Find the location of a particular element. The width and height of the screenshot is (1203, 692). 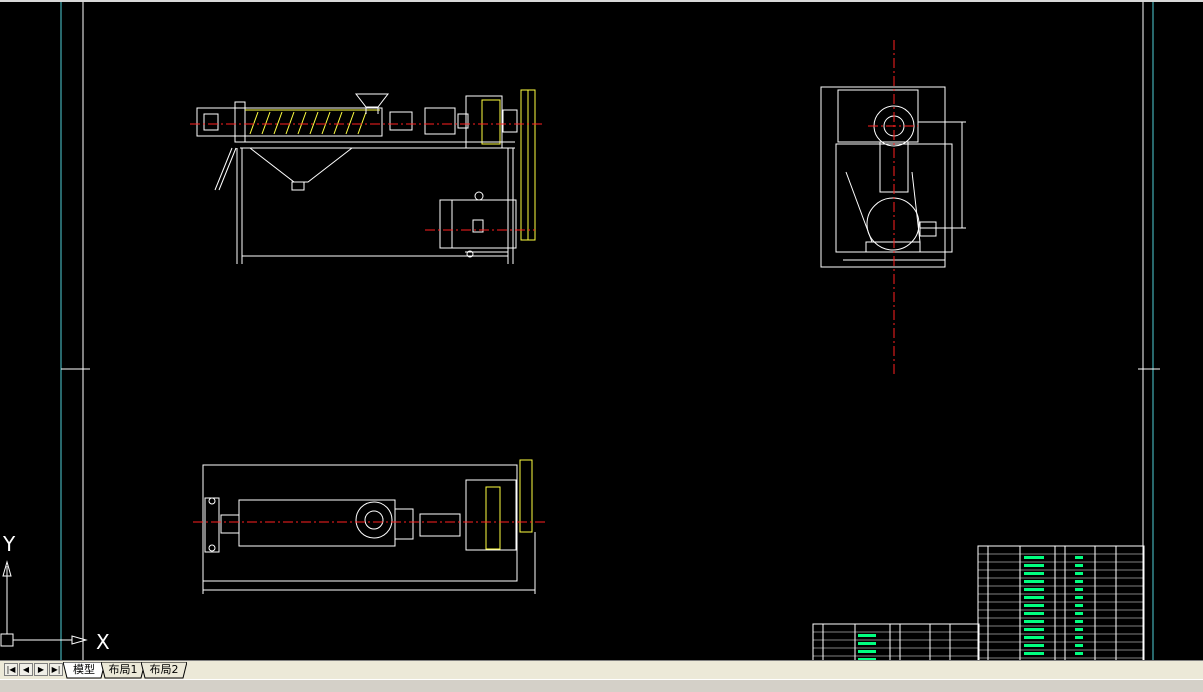

tab-layout1-label: 布局1 is located at coordinates (123, 669).